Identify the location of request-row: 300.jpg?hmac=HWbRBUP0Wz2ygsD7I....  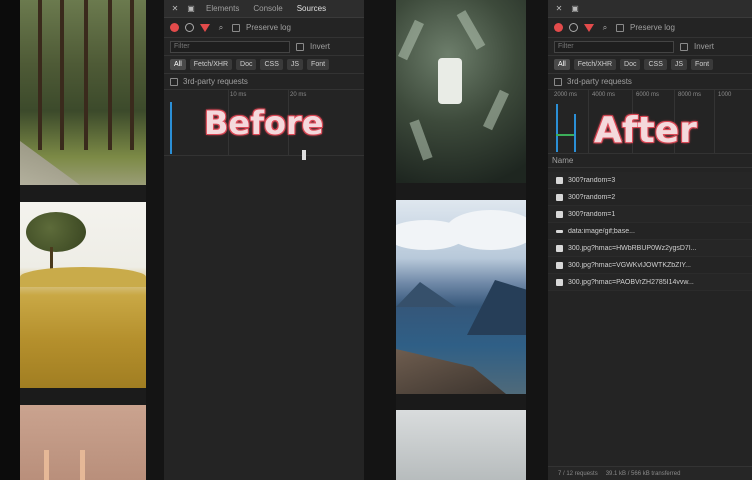
(650, 248).